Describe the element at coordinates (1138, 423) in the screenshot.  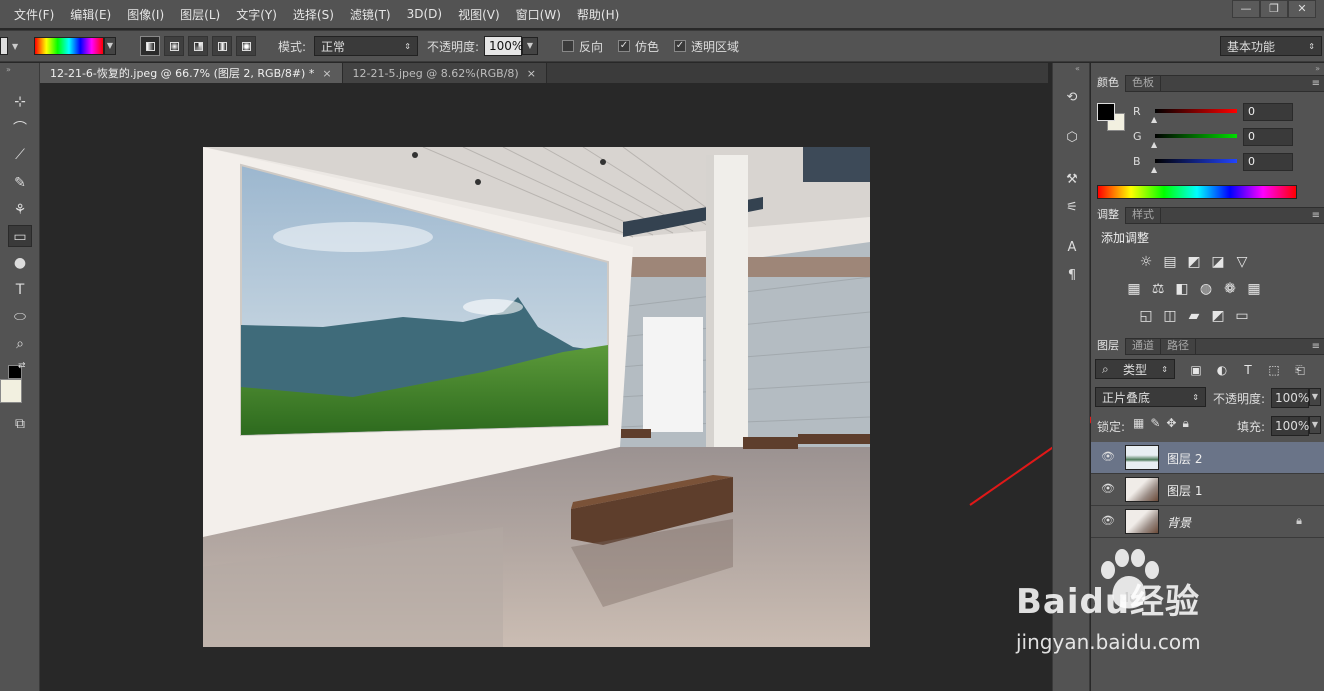
I see `lock-transparent-icon: ▦` at that location.